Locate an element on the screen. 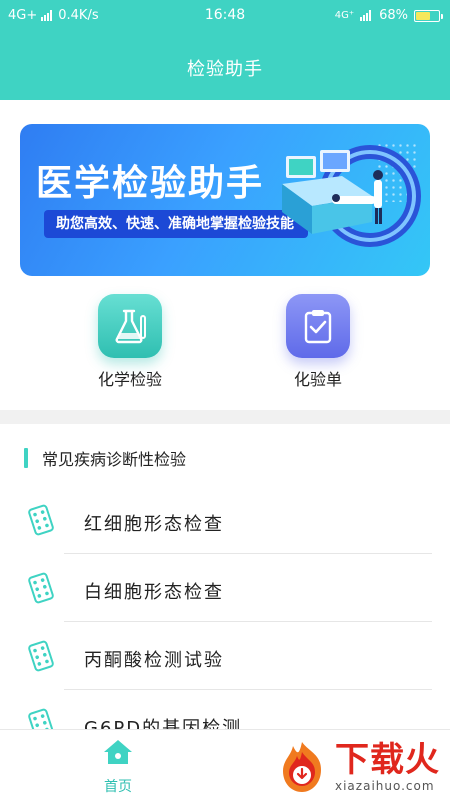  signal-icon-right is located at coordinates (366, 15).